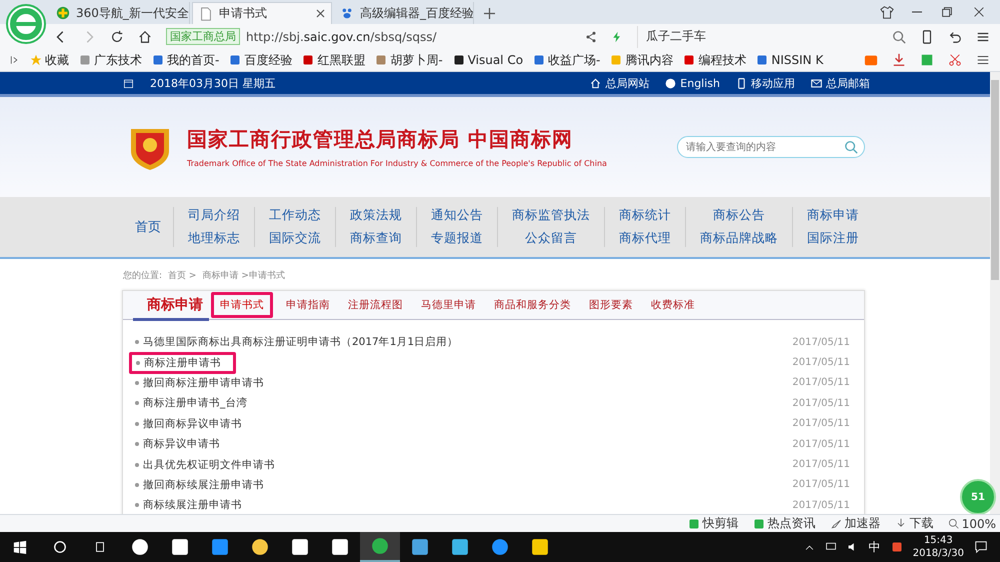 The height and width of the screenshot is (562, 1000). Describe the element at coordinates (645, 215) in the screenshot. I see `nav-link: 商标统计` at that location.